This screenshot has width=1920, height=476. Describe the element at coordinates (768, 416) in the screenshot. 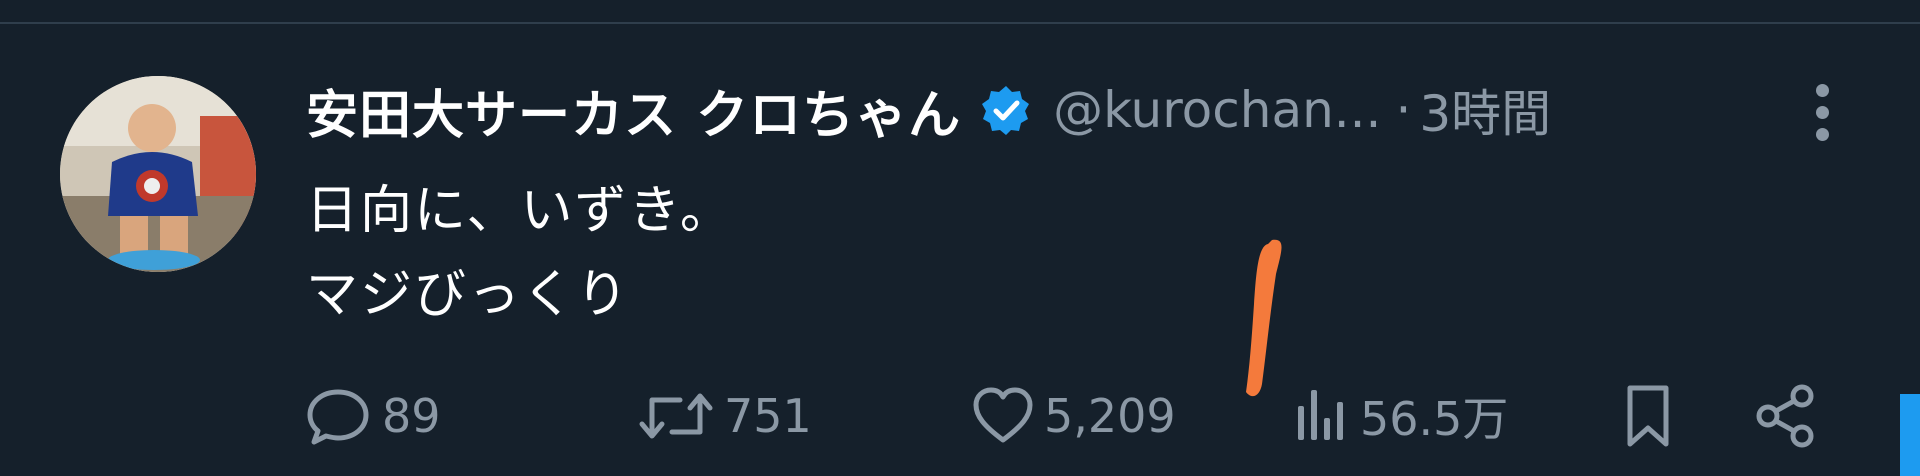

I see `retweet-count: 751` at that location.